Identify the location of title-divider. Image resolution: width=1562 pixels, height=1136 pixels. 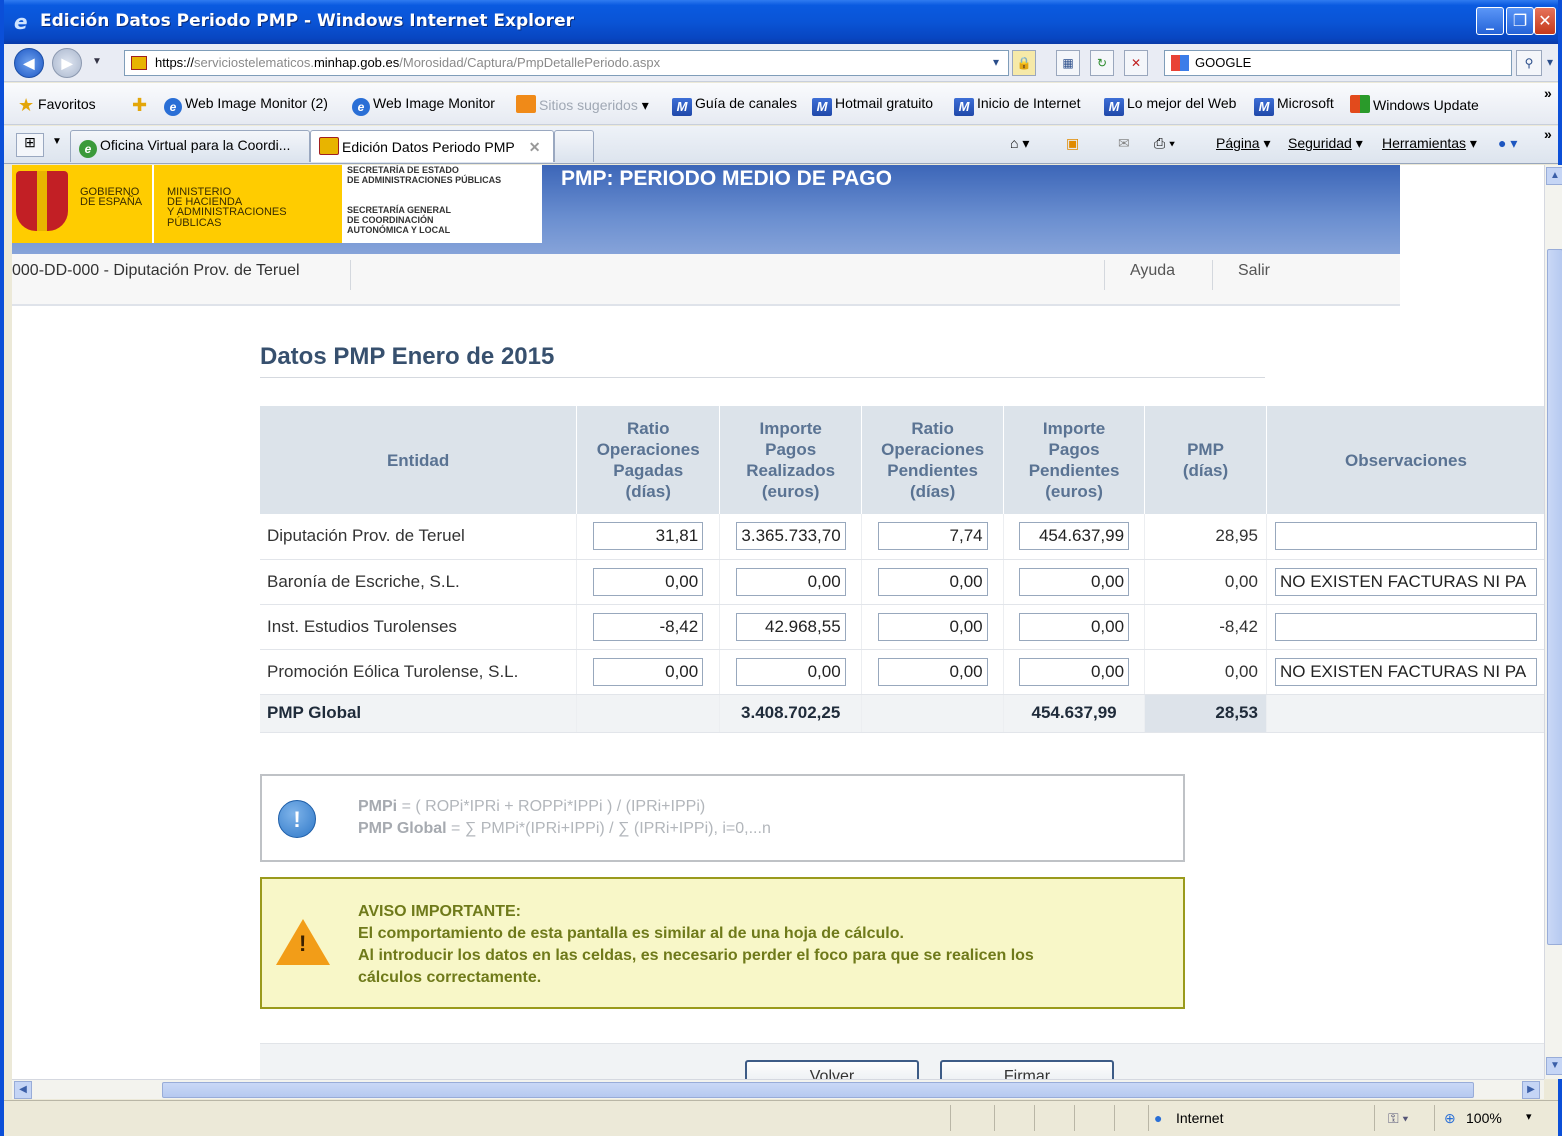
(762, 377).